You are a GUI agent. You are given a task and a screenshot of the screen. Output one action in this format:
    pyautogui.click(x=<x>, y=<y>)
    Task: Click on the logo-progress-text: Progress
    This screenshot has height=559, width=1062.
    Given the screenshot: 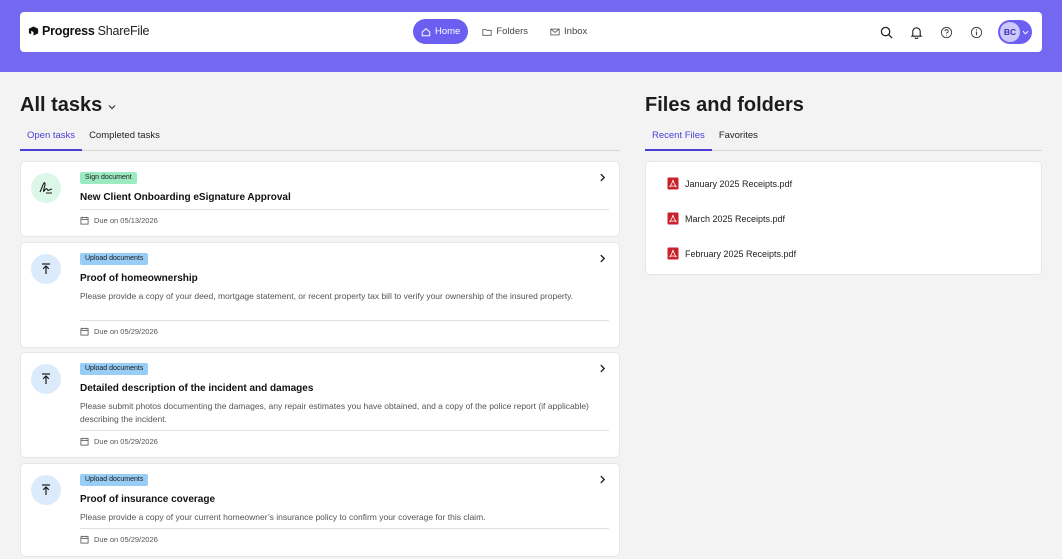 What is the action you would take?
    pyautogui.click(x=68, y=31)
    